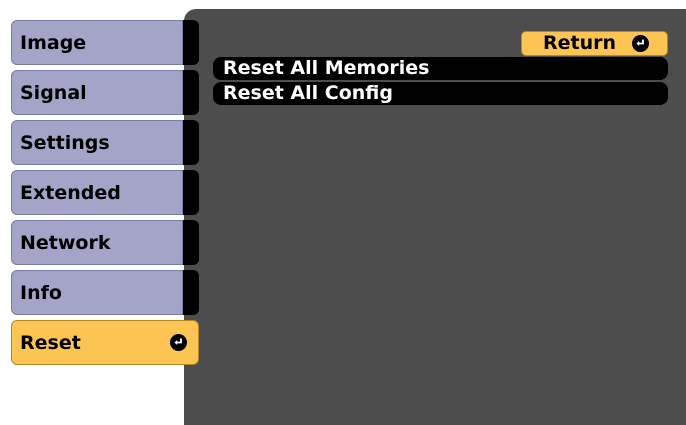 The image size is (686, 425). Describe the element at coordinates (580, 43) in the screenshot. I see `return-button-label: Return` at that location.